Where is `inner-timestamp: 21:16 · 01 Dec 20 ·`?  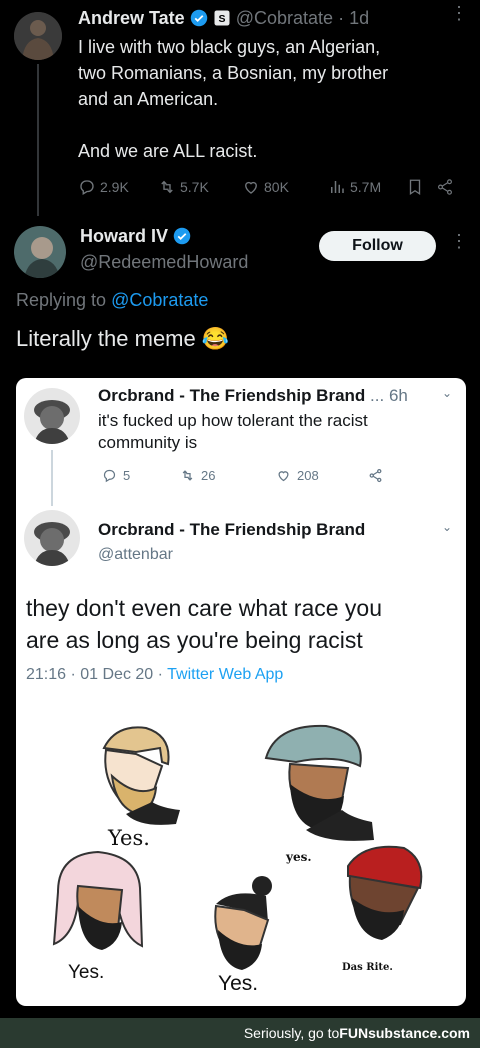 inner-timestamp: 21:16 · 01 Dec 20 · is located at coordinates (94, 674).